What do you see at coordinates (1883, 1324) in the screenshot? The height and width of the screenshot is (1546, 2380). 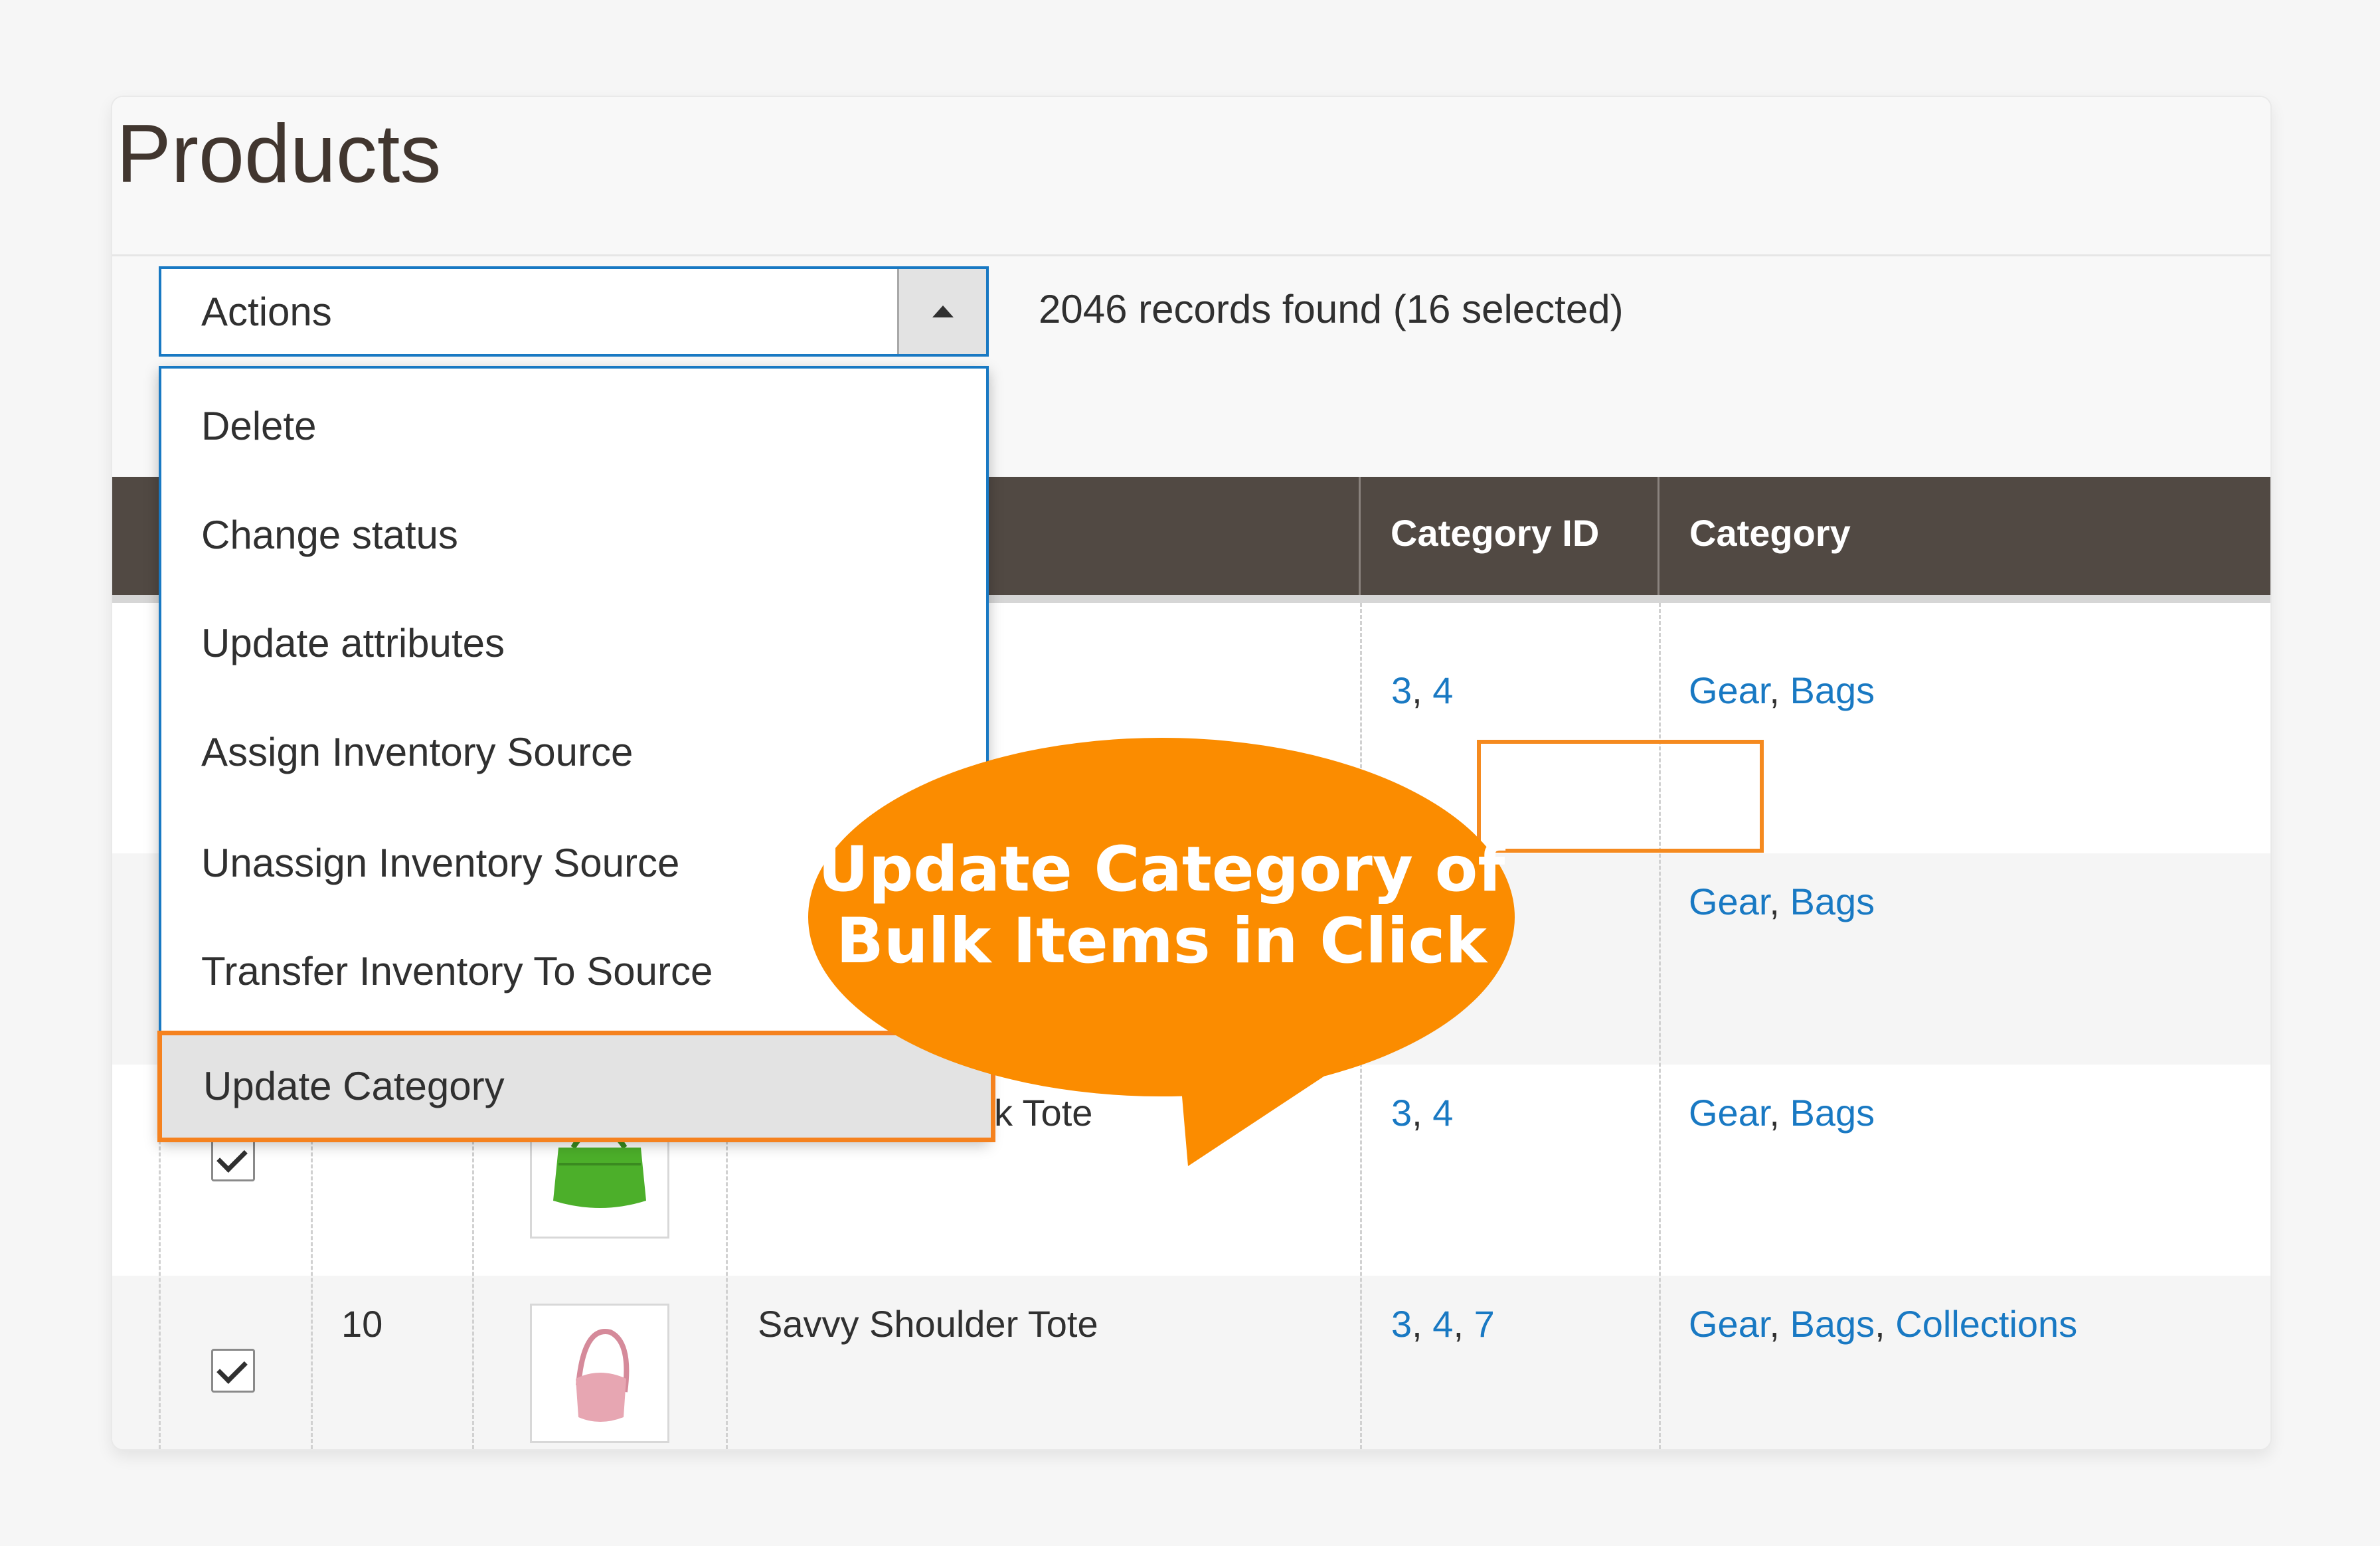 I see `category-cell: Gear, Bags, Collections` at bounding box center [1883, 1324].